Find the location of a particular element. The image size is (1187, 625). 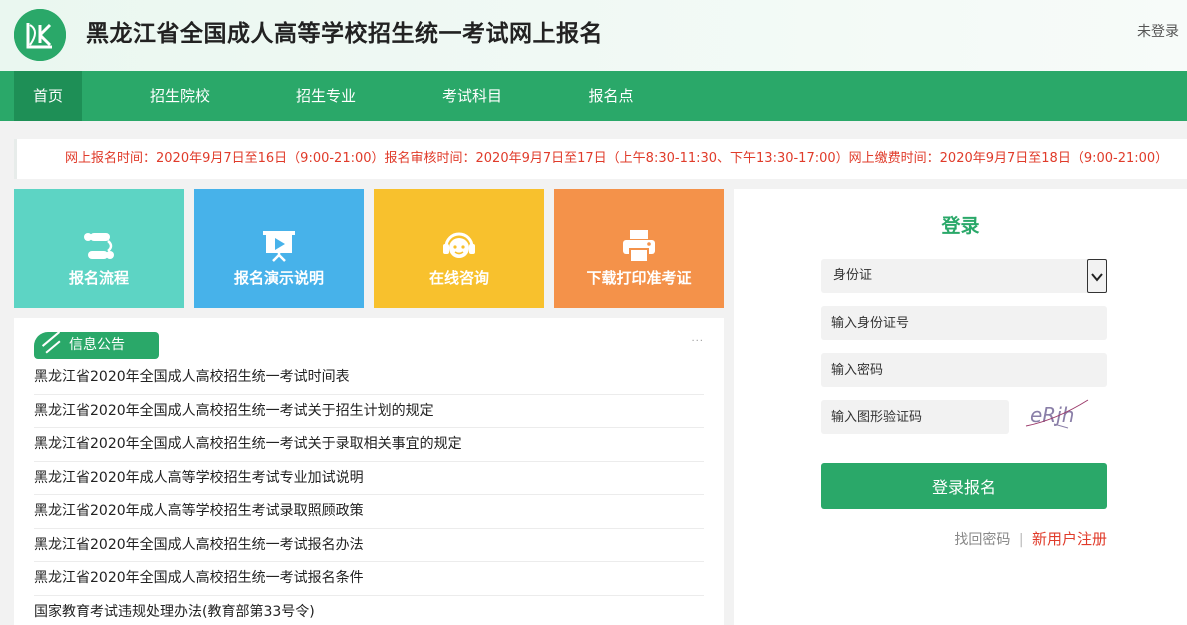

site-logo is located at coordinates (40, 35).